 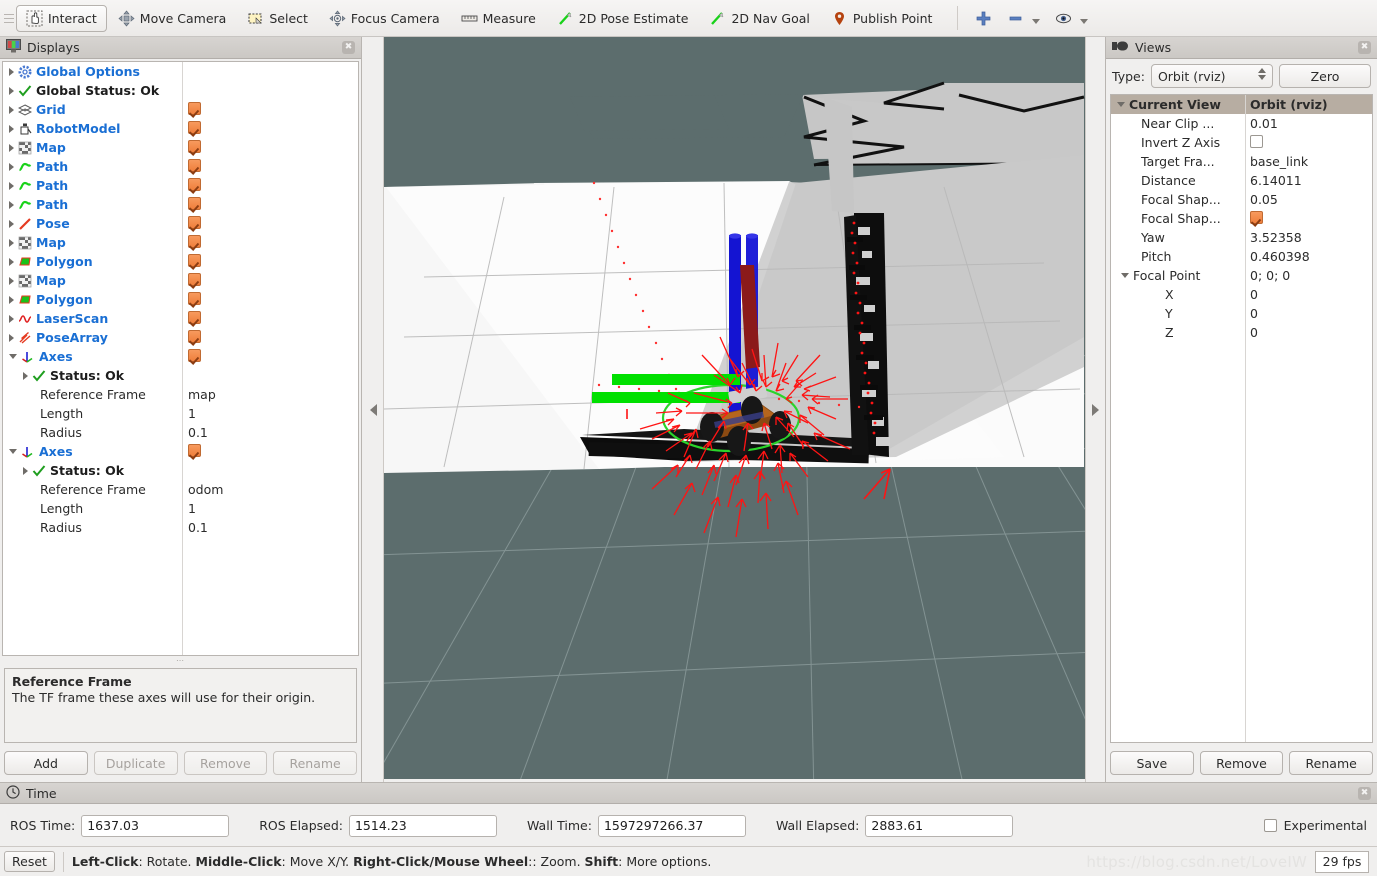 What do you see at coordinates (1364, 793) in the screenshot?
I see `time-close-icon: ✖` at bounding box center [1364, 793].